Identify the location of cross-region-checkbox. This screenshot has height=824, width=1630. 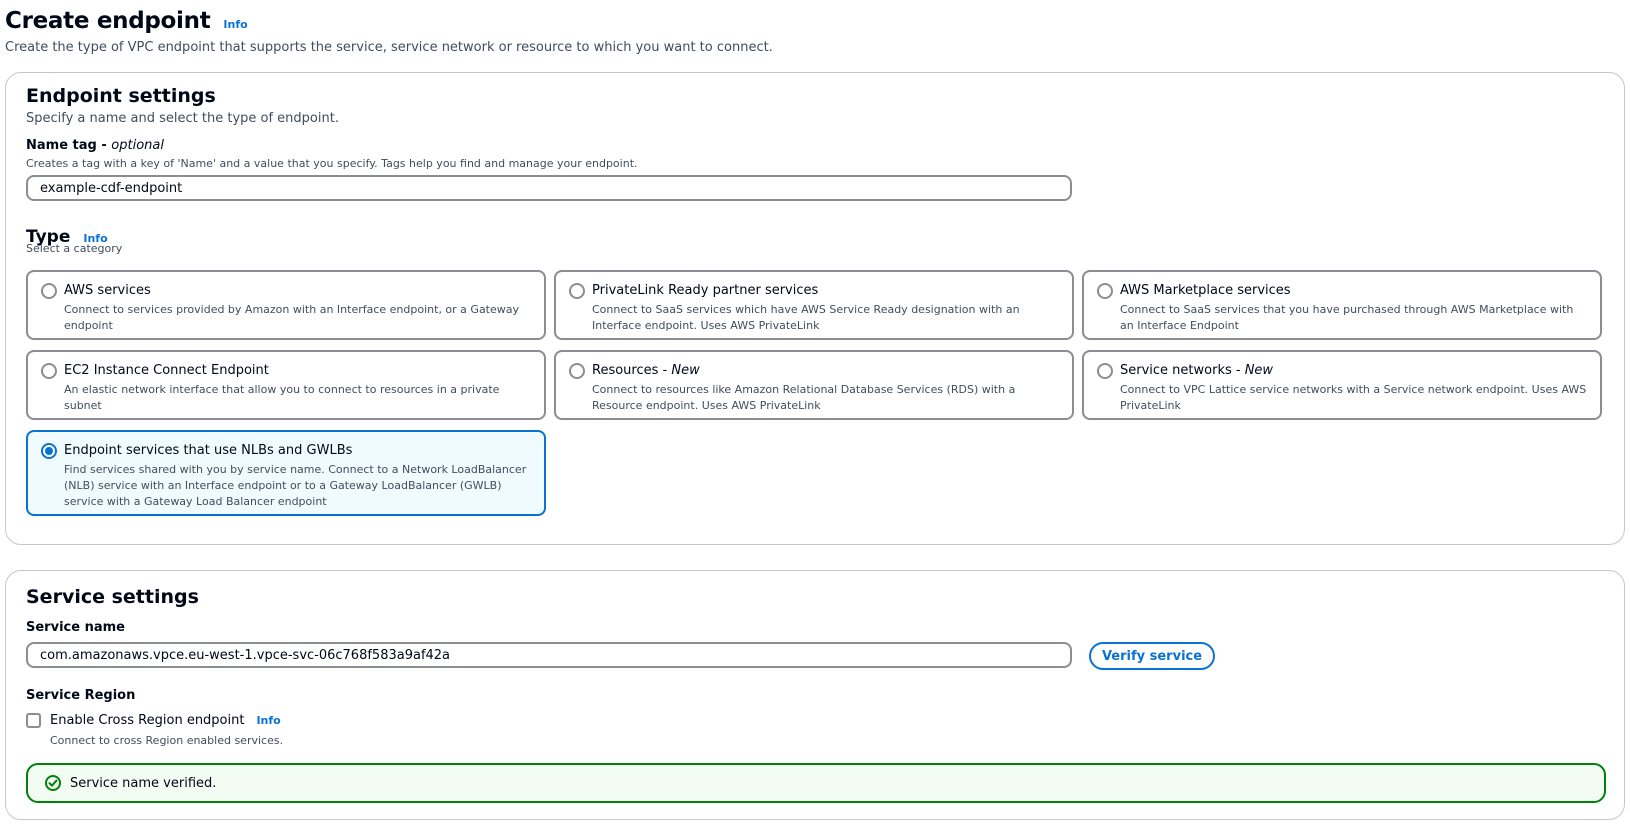
(33, 720).